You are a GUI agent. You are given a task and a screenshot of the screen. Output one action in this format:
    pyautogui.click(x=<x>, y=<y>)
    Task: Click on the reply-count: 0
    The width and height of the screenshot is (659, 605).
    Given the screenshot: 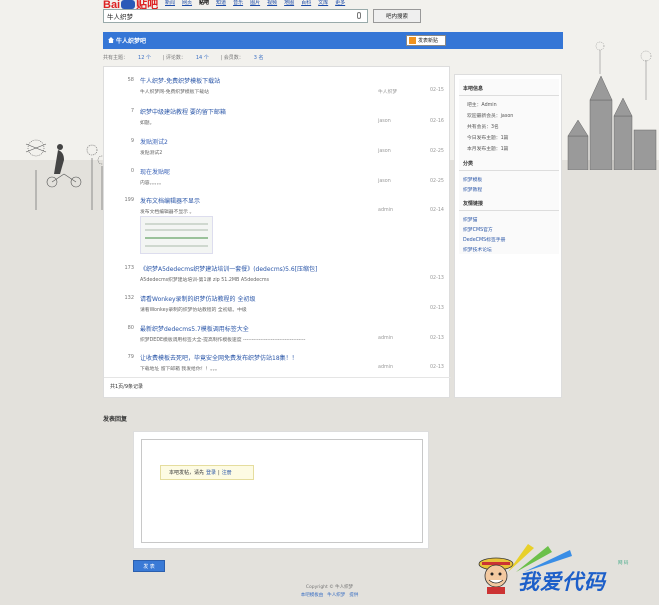 What is the action you would take?
    pyautogui.click(x=132, y=171)
    